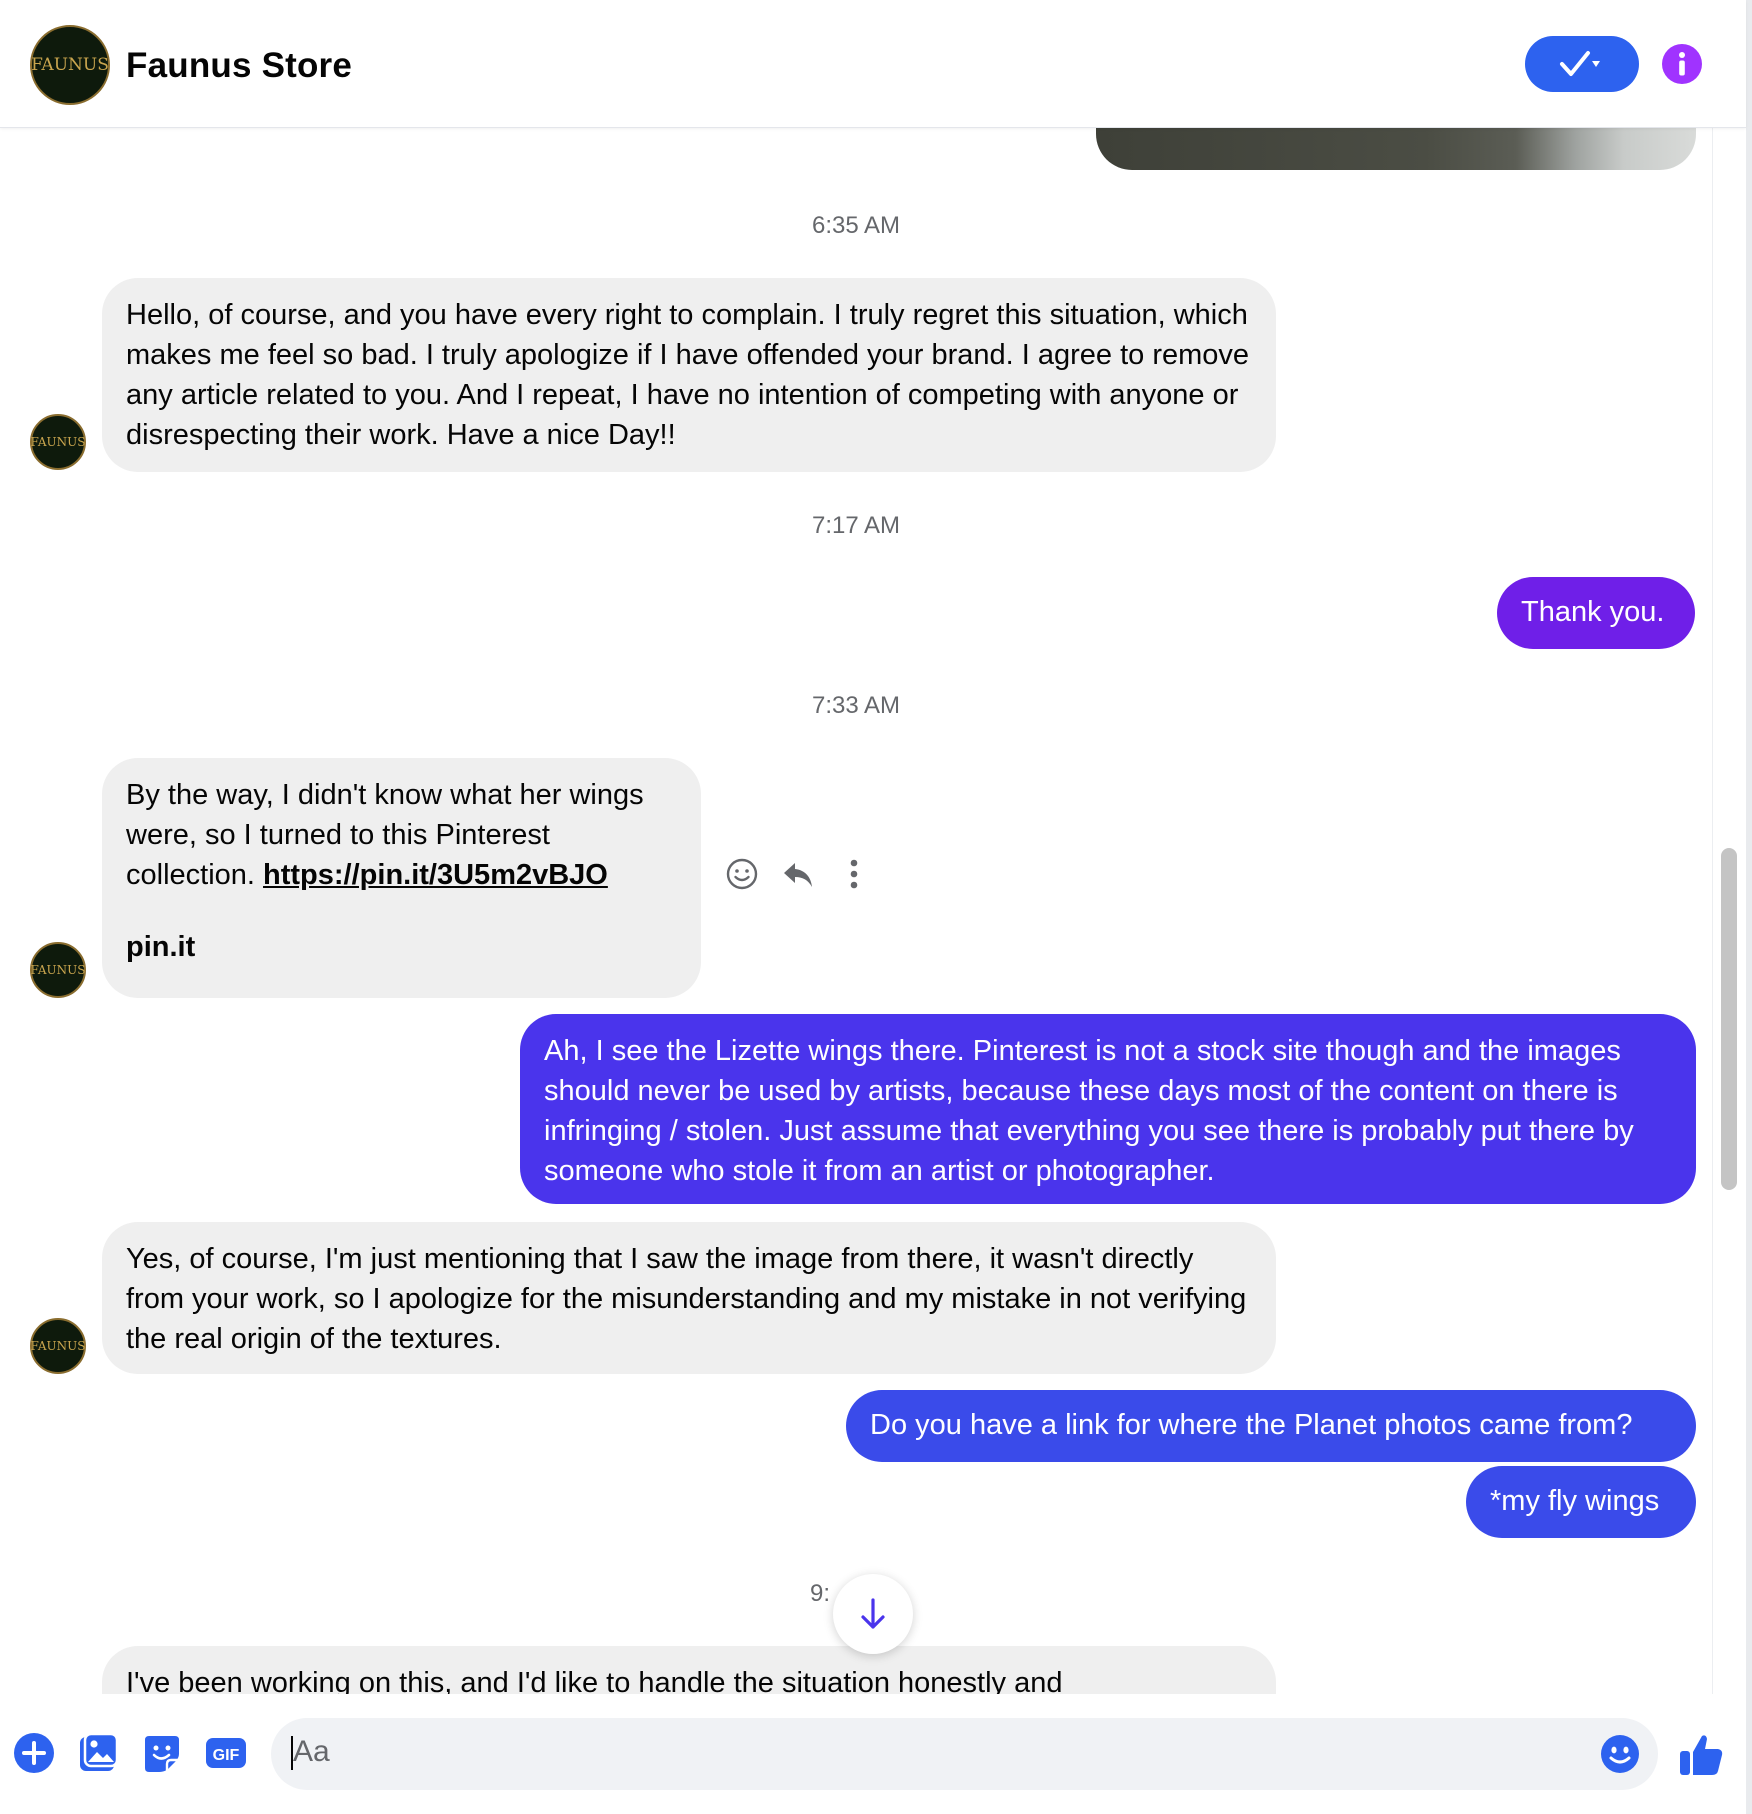  Describe the element at coordinates (856, 525) in the screenshot. I see `timestamp: 7:17 AM` at that location.